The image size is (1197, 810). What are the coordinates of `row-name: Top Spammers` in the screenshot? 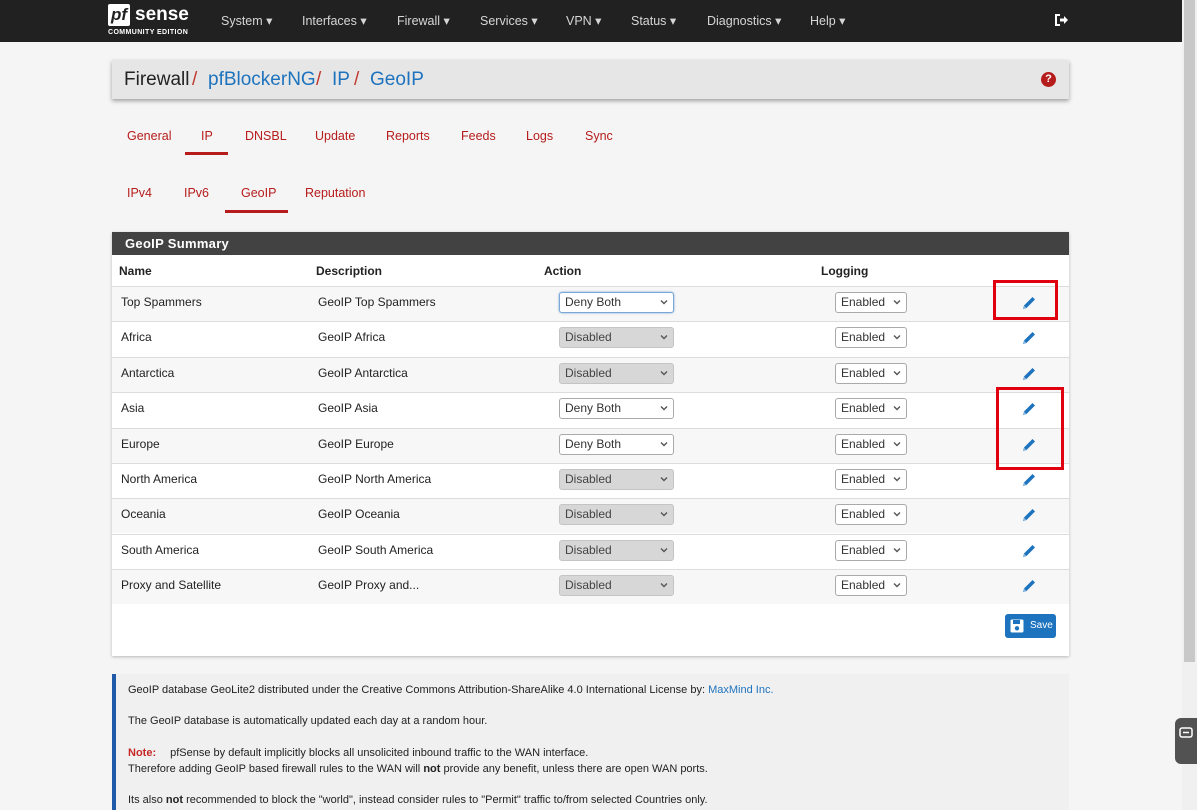 It's located at (161, 302).